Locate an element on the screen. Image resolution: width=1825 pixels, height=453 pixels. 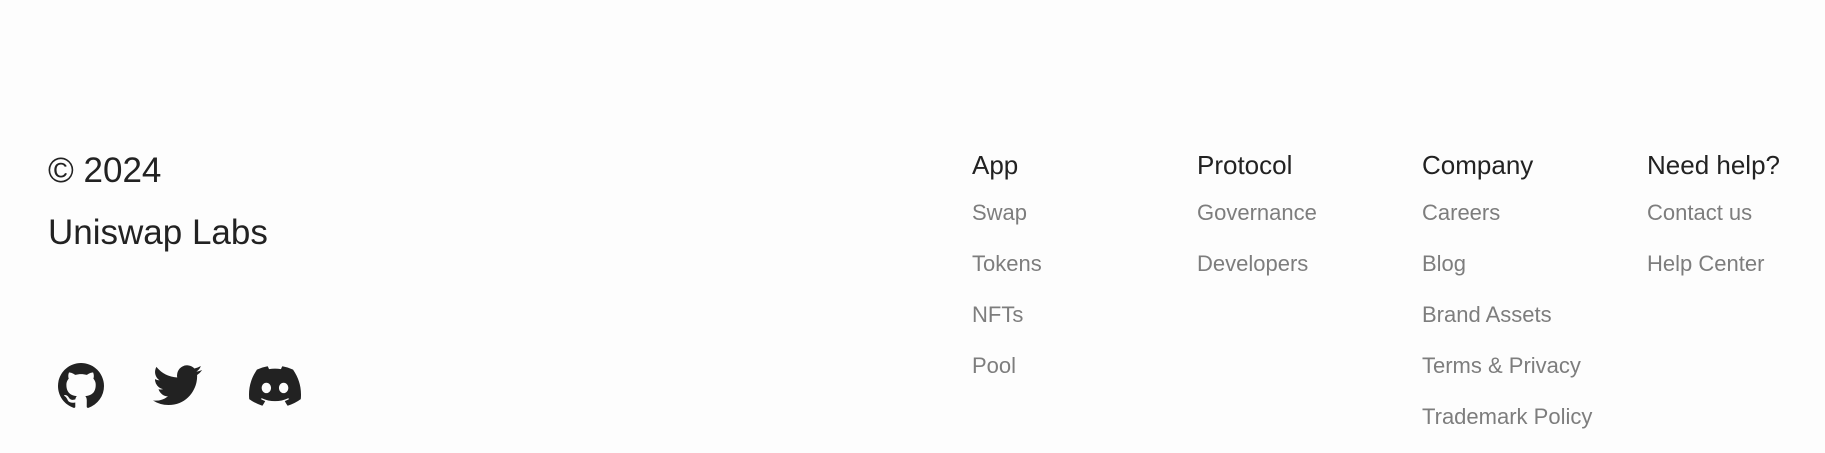
footer-link-terms-privacy: Terms & Privacy is located at coordinates (1507, 365).